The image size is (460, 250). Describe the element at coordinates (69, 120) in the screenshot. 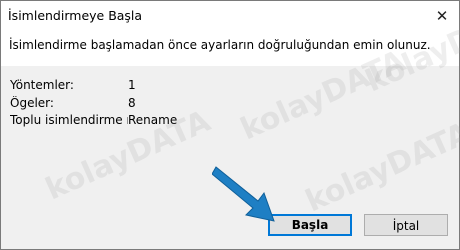

I see `detail-label: Toplu isimlendirme m` at that location.